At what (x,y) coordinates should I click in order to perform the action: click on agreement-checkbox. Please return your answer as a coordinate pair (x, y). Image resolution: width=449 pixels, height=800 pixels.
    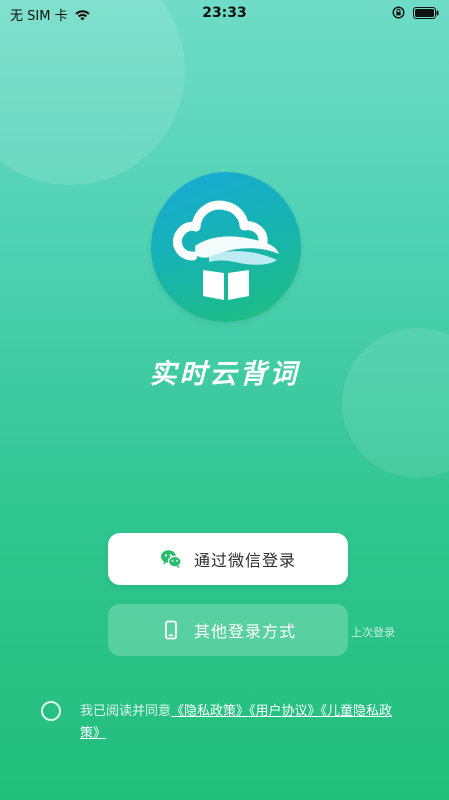
    Looking at the image, I should click on (51, 711).